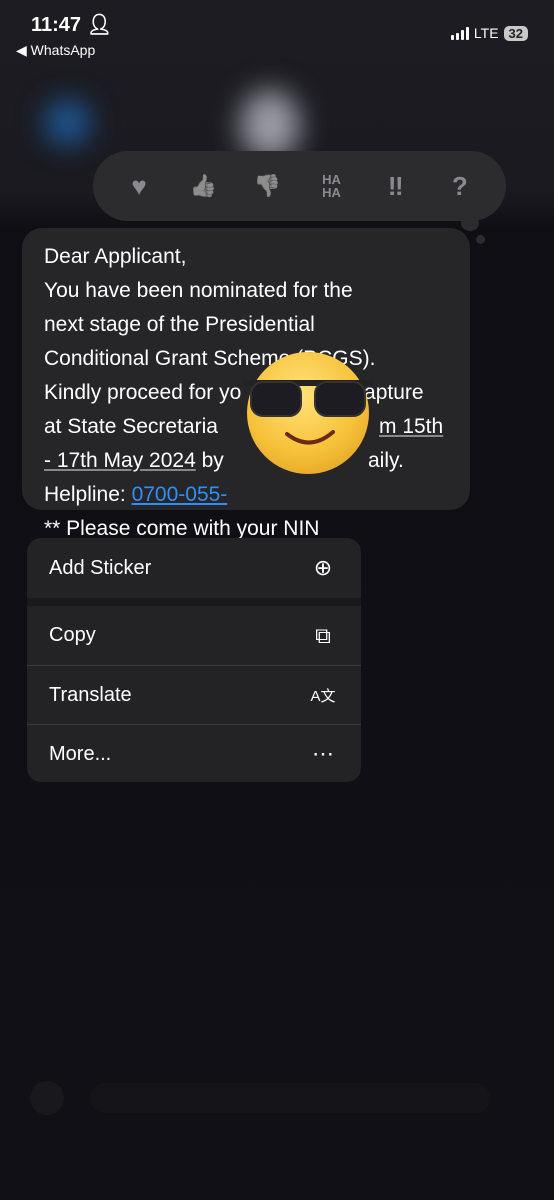 The height and width of the screenshot is (1200, 554). Describe the element at coordinates (115, 256) in the screenshot. I see `message-line: Dear Applicant,` at that location.